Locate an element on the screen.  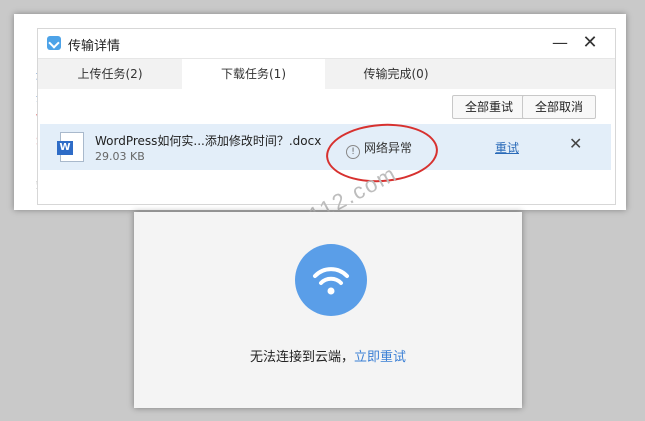
minimize-button: — is located at coordinates (560, 43).